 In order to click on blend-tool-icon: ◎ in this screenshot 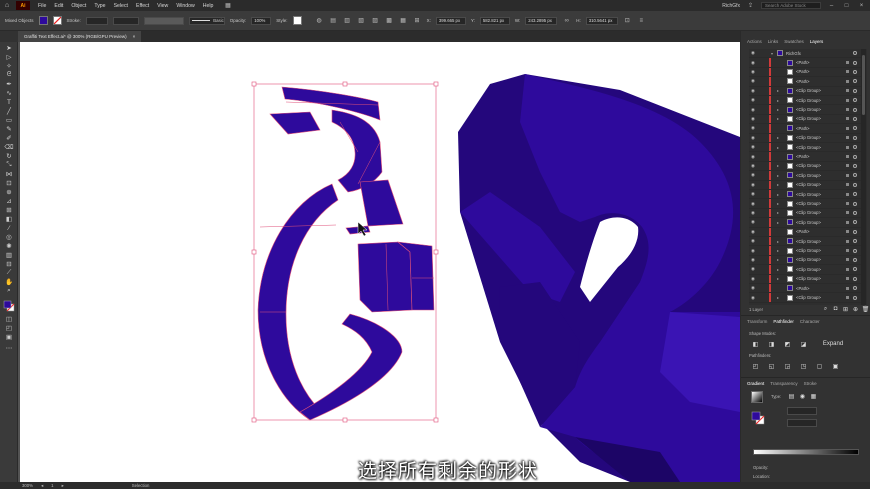, I will do `click(9, 237)`.